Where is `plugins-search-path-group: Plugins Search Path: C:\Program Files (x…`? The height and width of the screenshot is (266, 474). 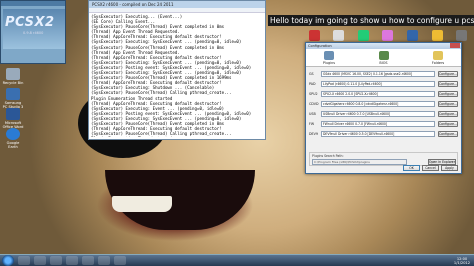
plugins-search-path-group: Plugins Search Path: C:\Program Files (x… is located at coordinates (383, 159).